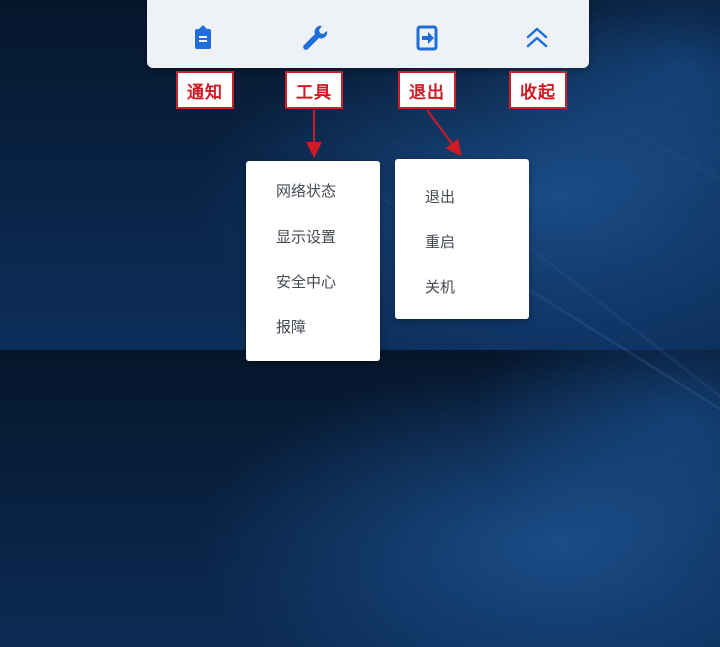 The height and width of the screenshot is (647, 720). I want to click on menu-item-restart: 重启, so click(440, 241).